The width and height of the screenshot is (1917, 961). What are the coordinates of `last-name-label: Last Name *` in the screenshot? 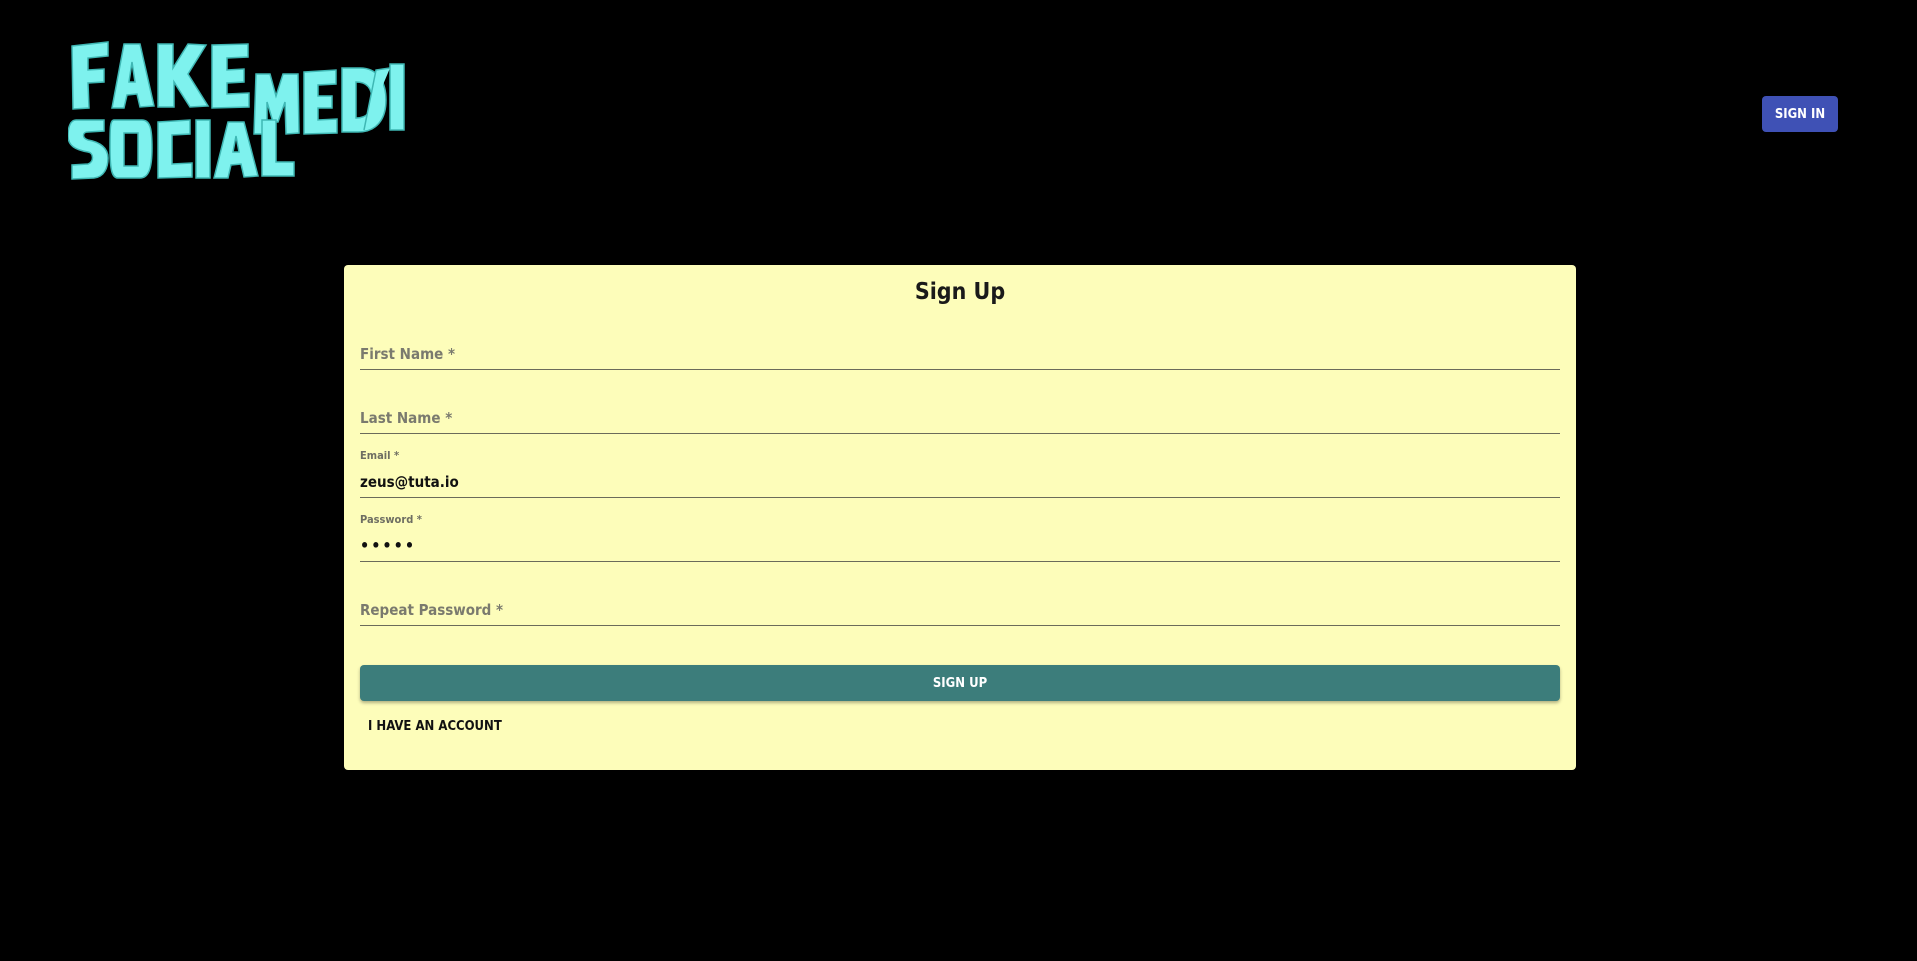 It's located at (406, 418).